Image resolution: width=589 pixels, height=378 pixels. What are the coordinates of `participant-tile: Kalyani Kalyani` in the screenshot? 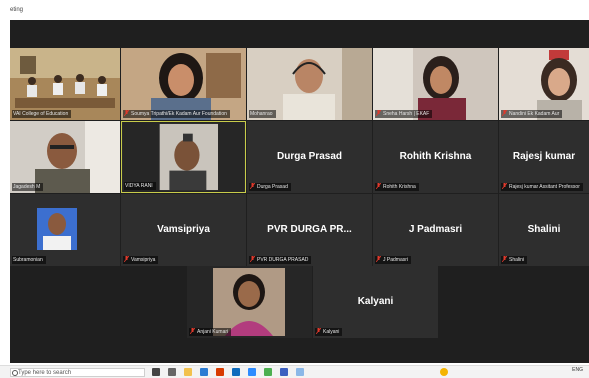 It's located at (375, 302).